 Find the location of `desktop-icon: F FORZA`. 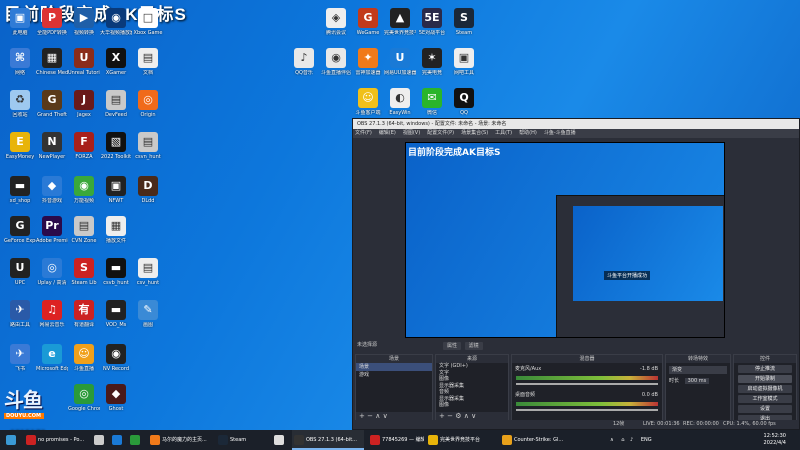

desktop-icon: F FORZA is located at coordinates (84, 146).